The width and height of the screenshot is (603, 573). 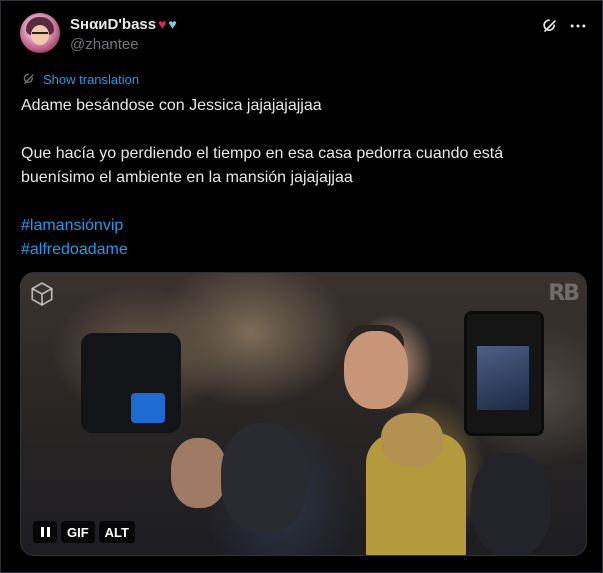 What do you see at coordinates (301, 250) in the screenshot?
I see `hashtag-link: #alfredoadame` at bounding box center [301, 250].